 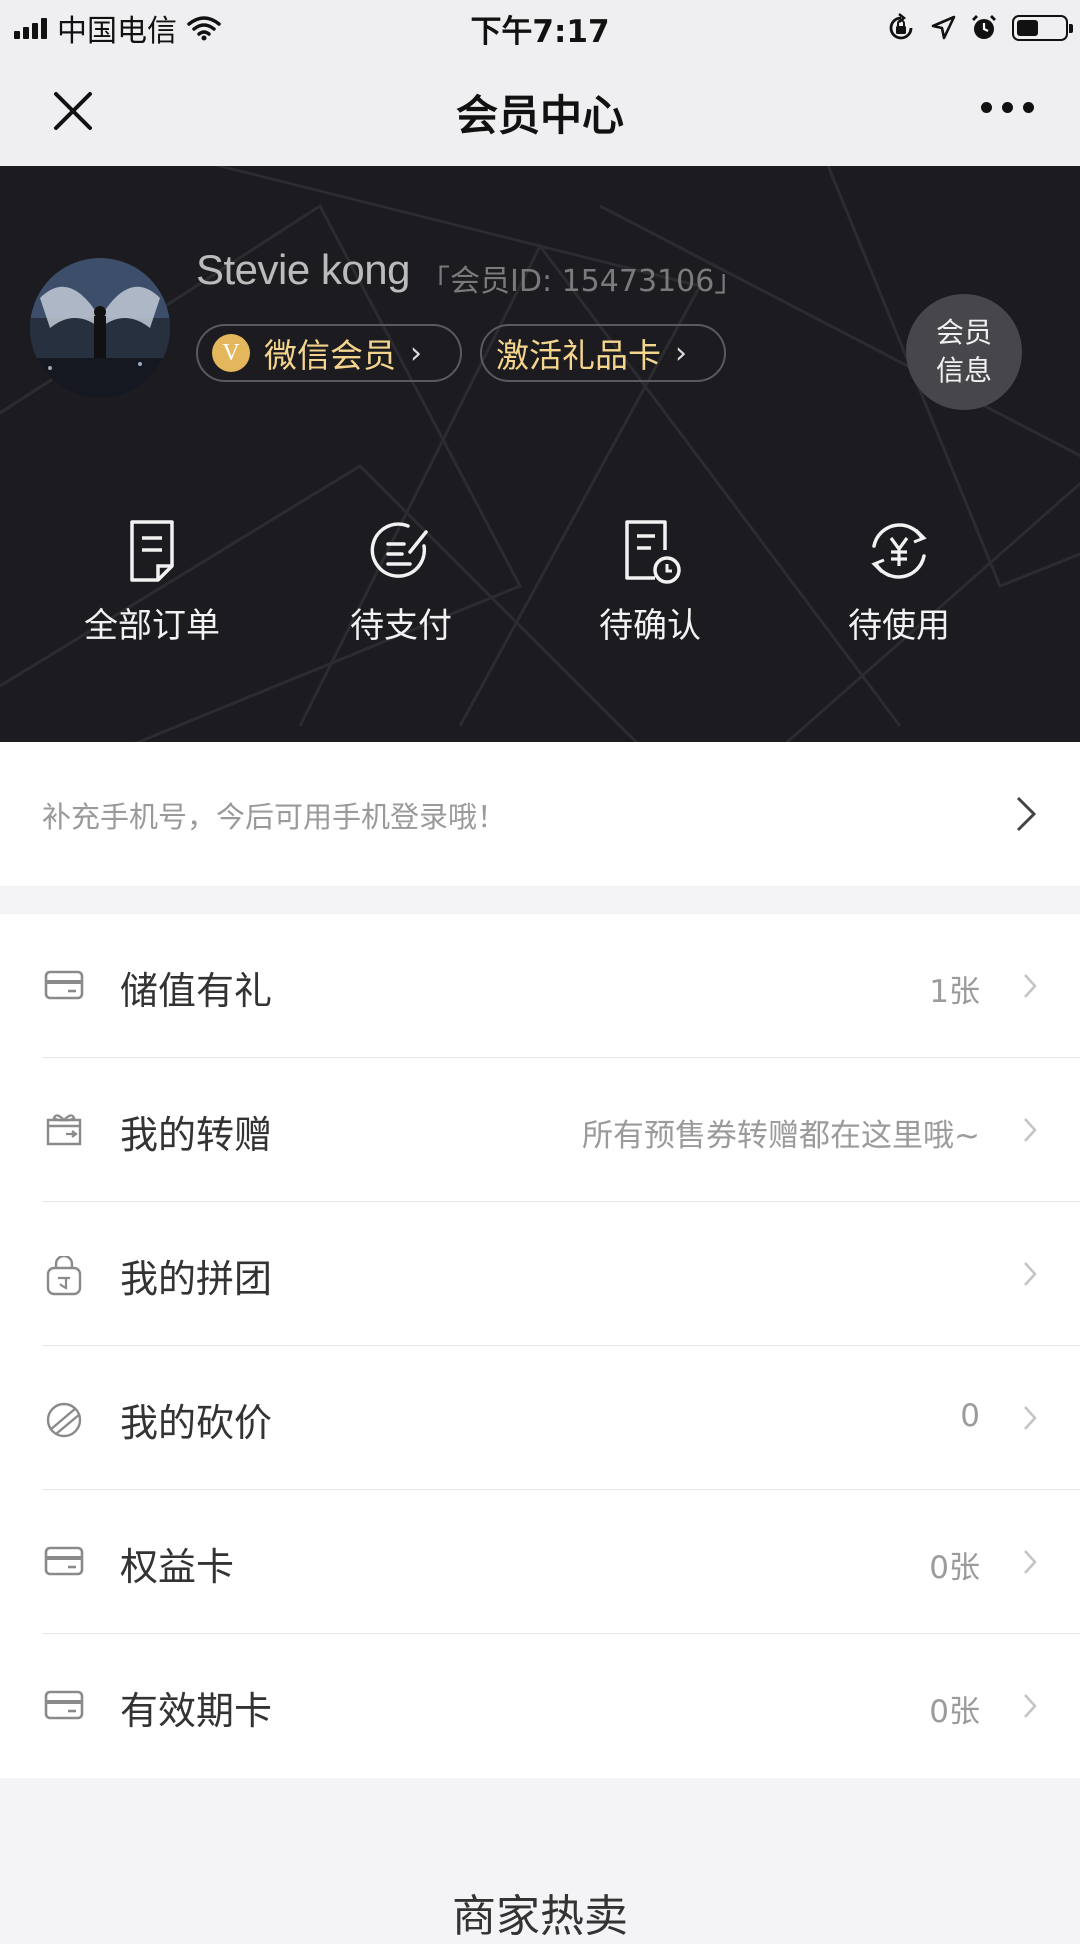 I want to click on list-item-value: 1张, so click(x=954, y=992).